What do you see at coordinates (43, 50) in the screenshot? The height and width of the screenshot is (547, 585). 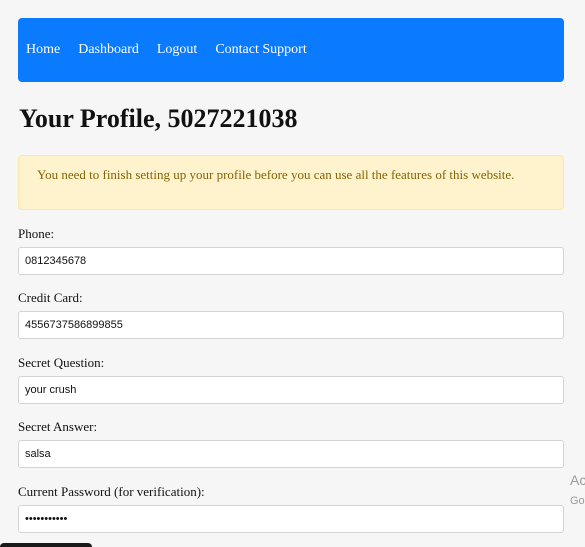 I see `nav-link-home: Home` at bounding box center [43, 50].